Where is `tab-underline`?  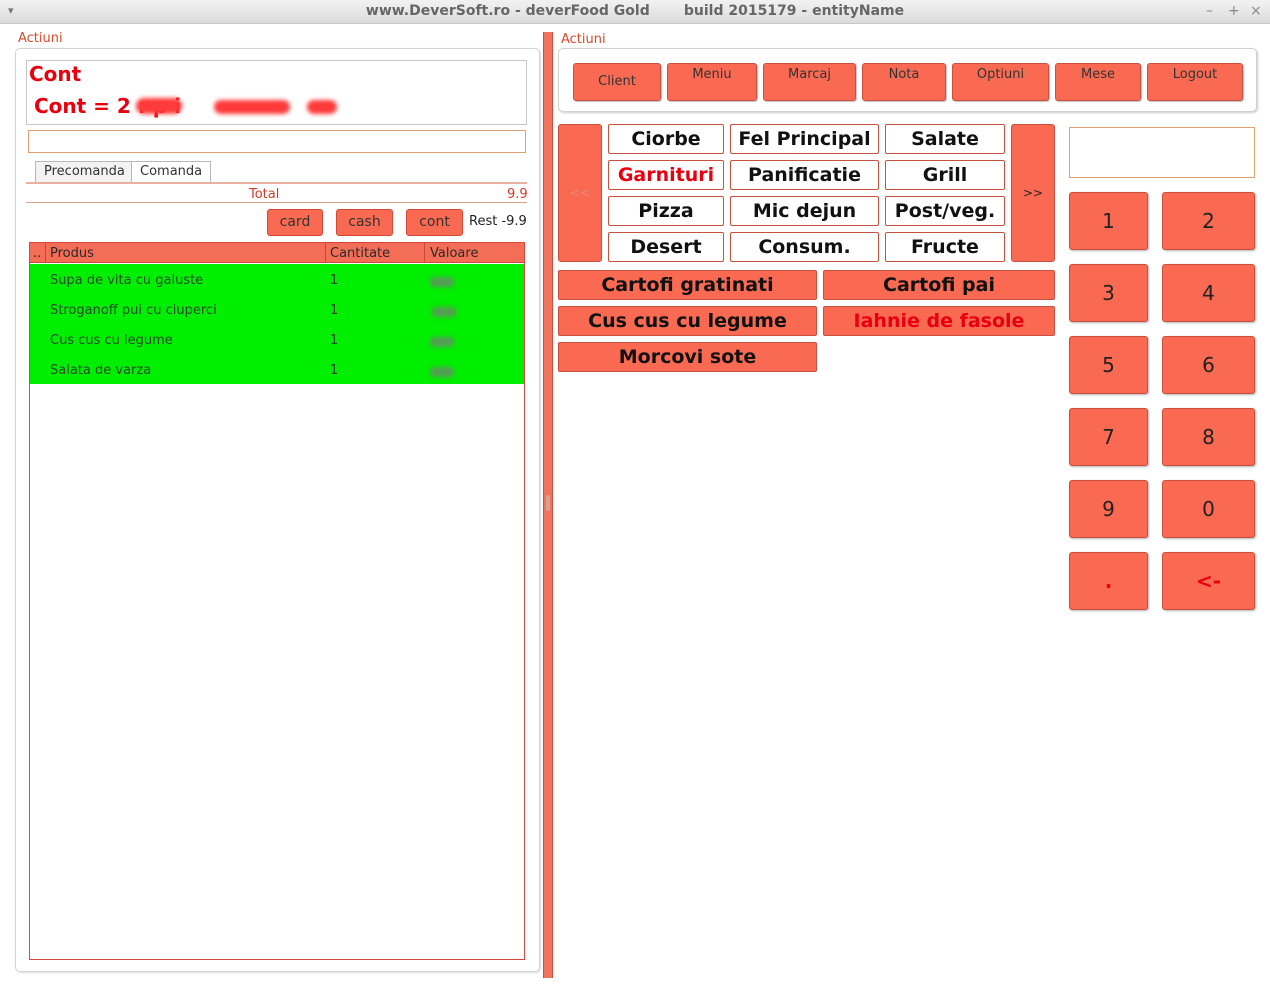 tab-underline is located at coordinates (276, 183).